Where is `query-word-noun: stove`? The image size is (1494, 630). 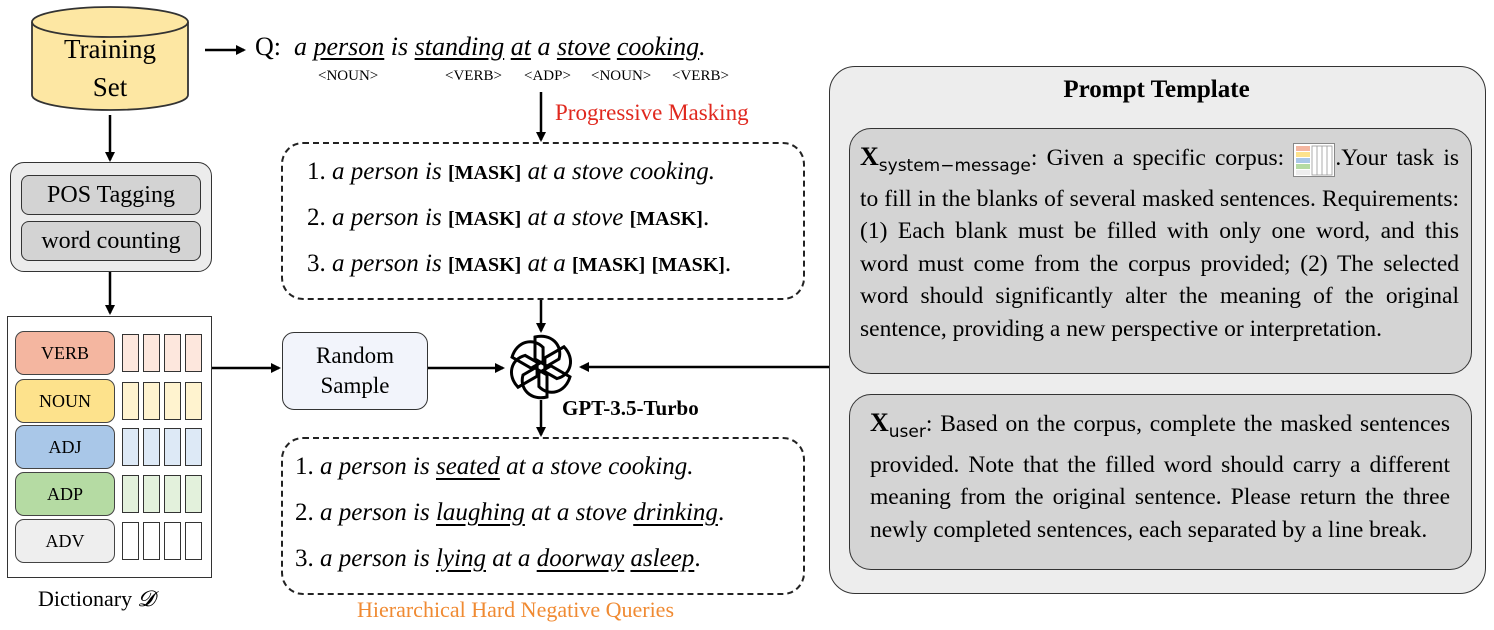 query-word-noun: stove is located at coordinates (583, 46).